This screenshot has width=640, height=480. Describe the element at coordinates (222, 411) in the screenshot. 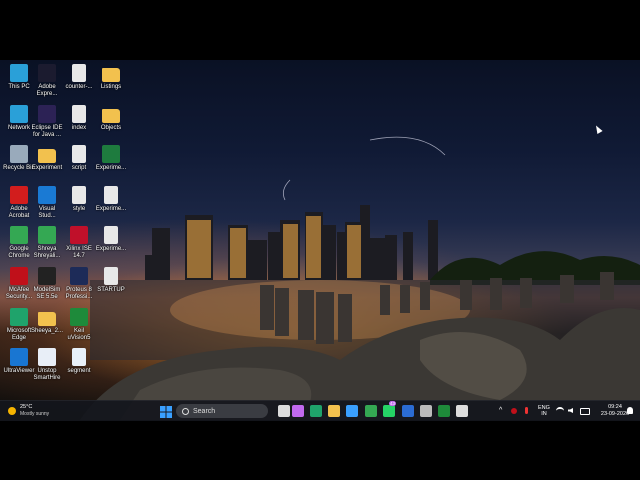

I see `taskbar-search: Search` at that location.